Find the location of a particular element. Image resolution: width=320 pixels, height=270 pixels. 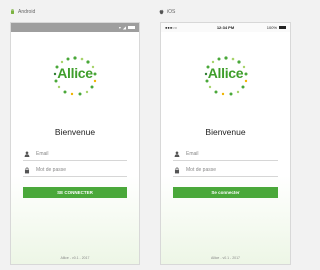

signal-icon: ◢ is located at coordinates (124, 27).